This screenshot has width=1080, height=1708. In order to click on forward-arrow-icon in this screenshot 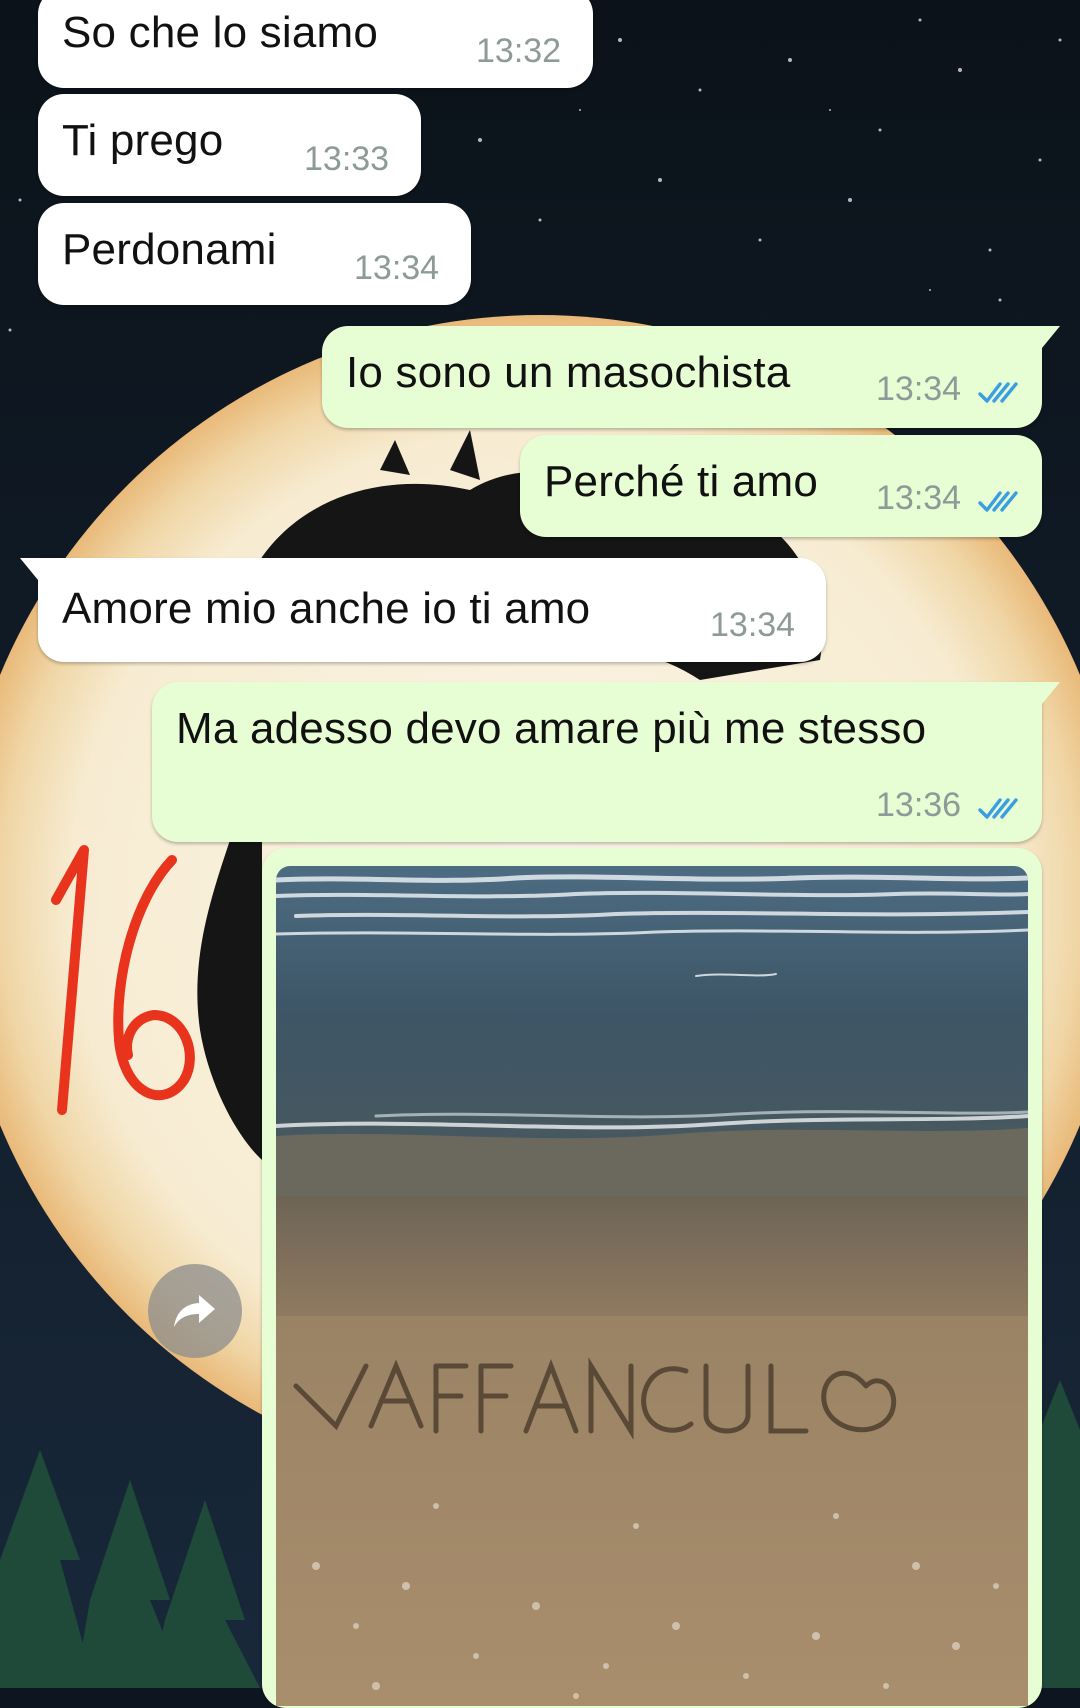, I will do `click(194, 1311)`.